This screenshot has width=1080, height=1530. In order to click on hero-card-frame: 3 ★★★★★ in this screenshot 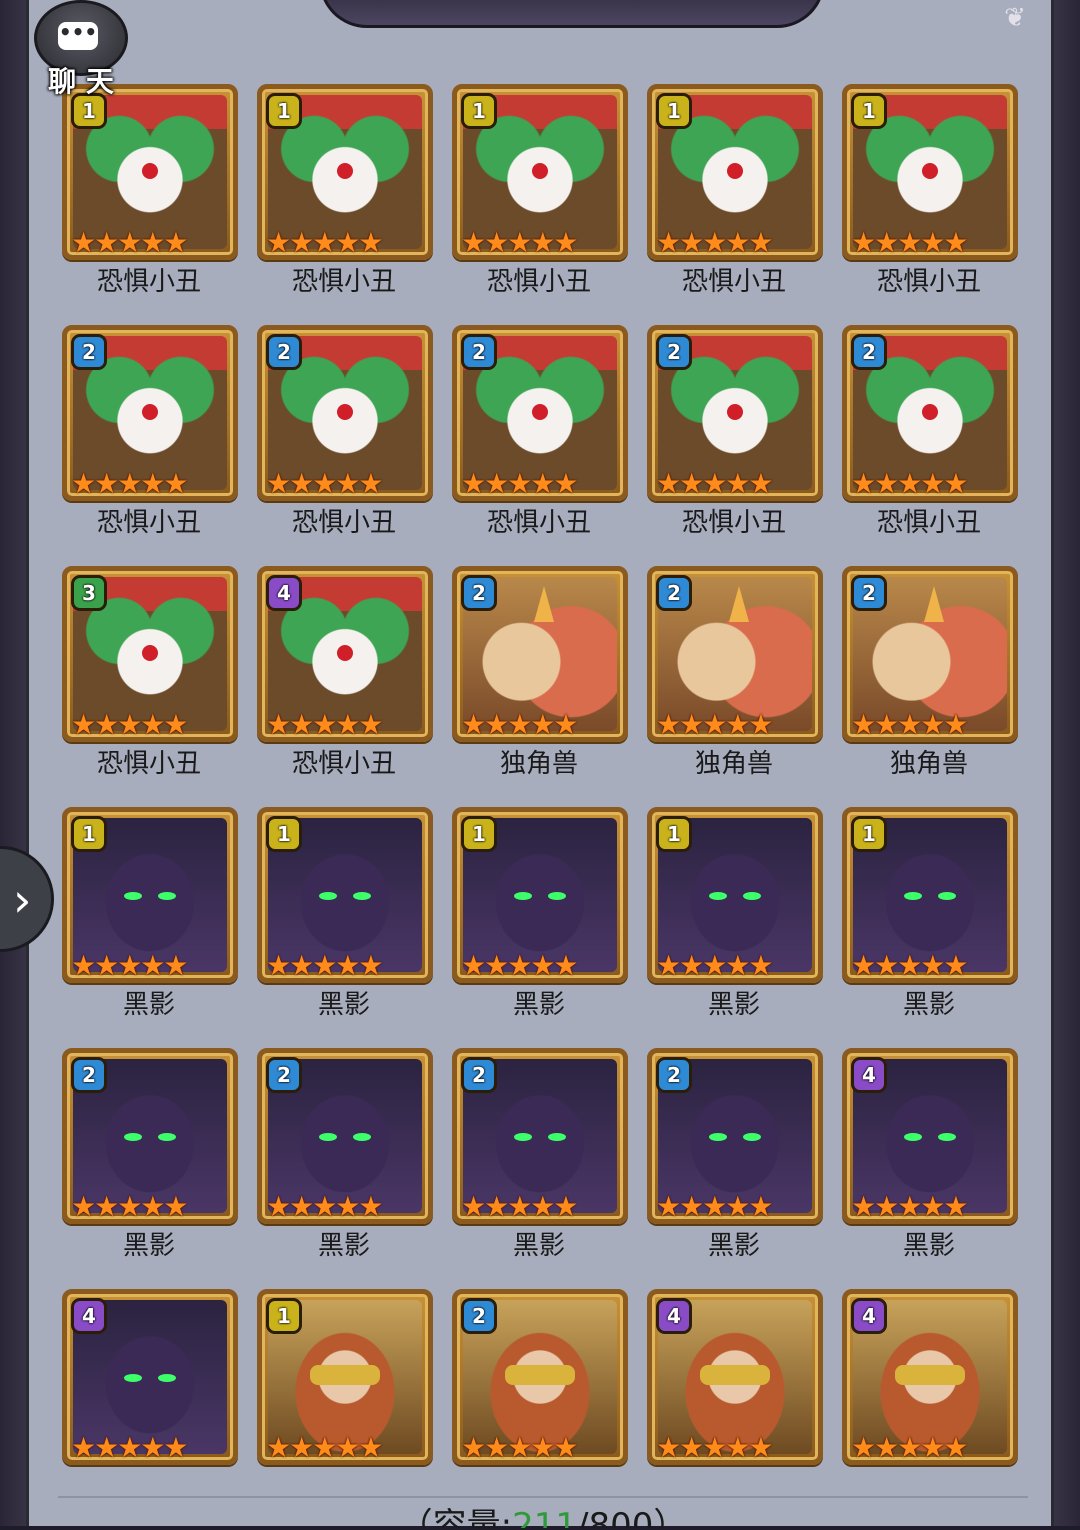, I will do `click(150, 654)`.